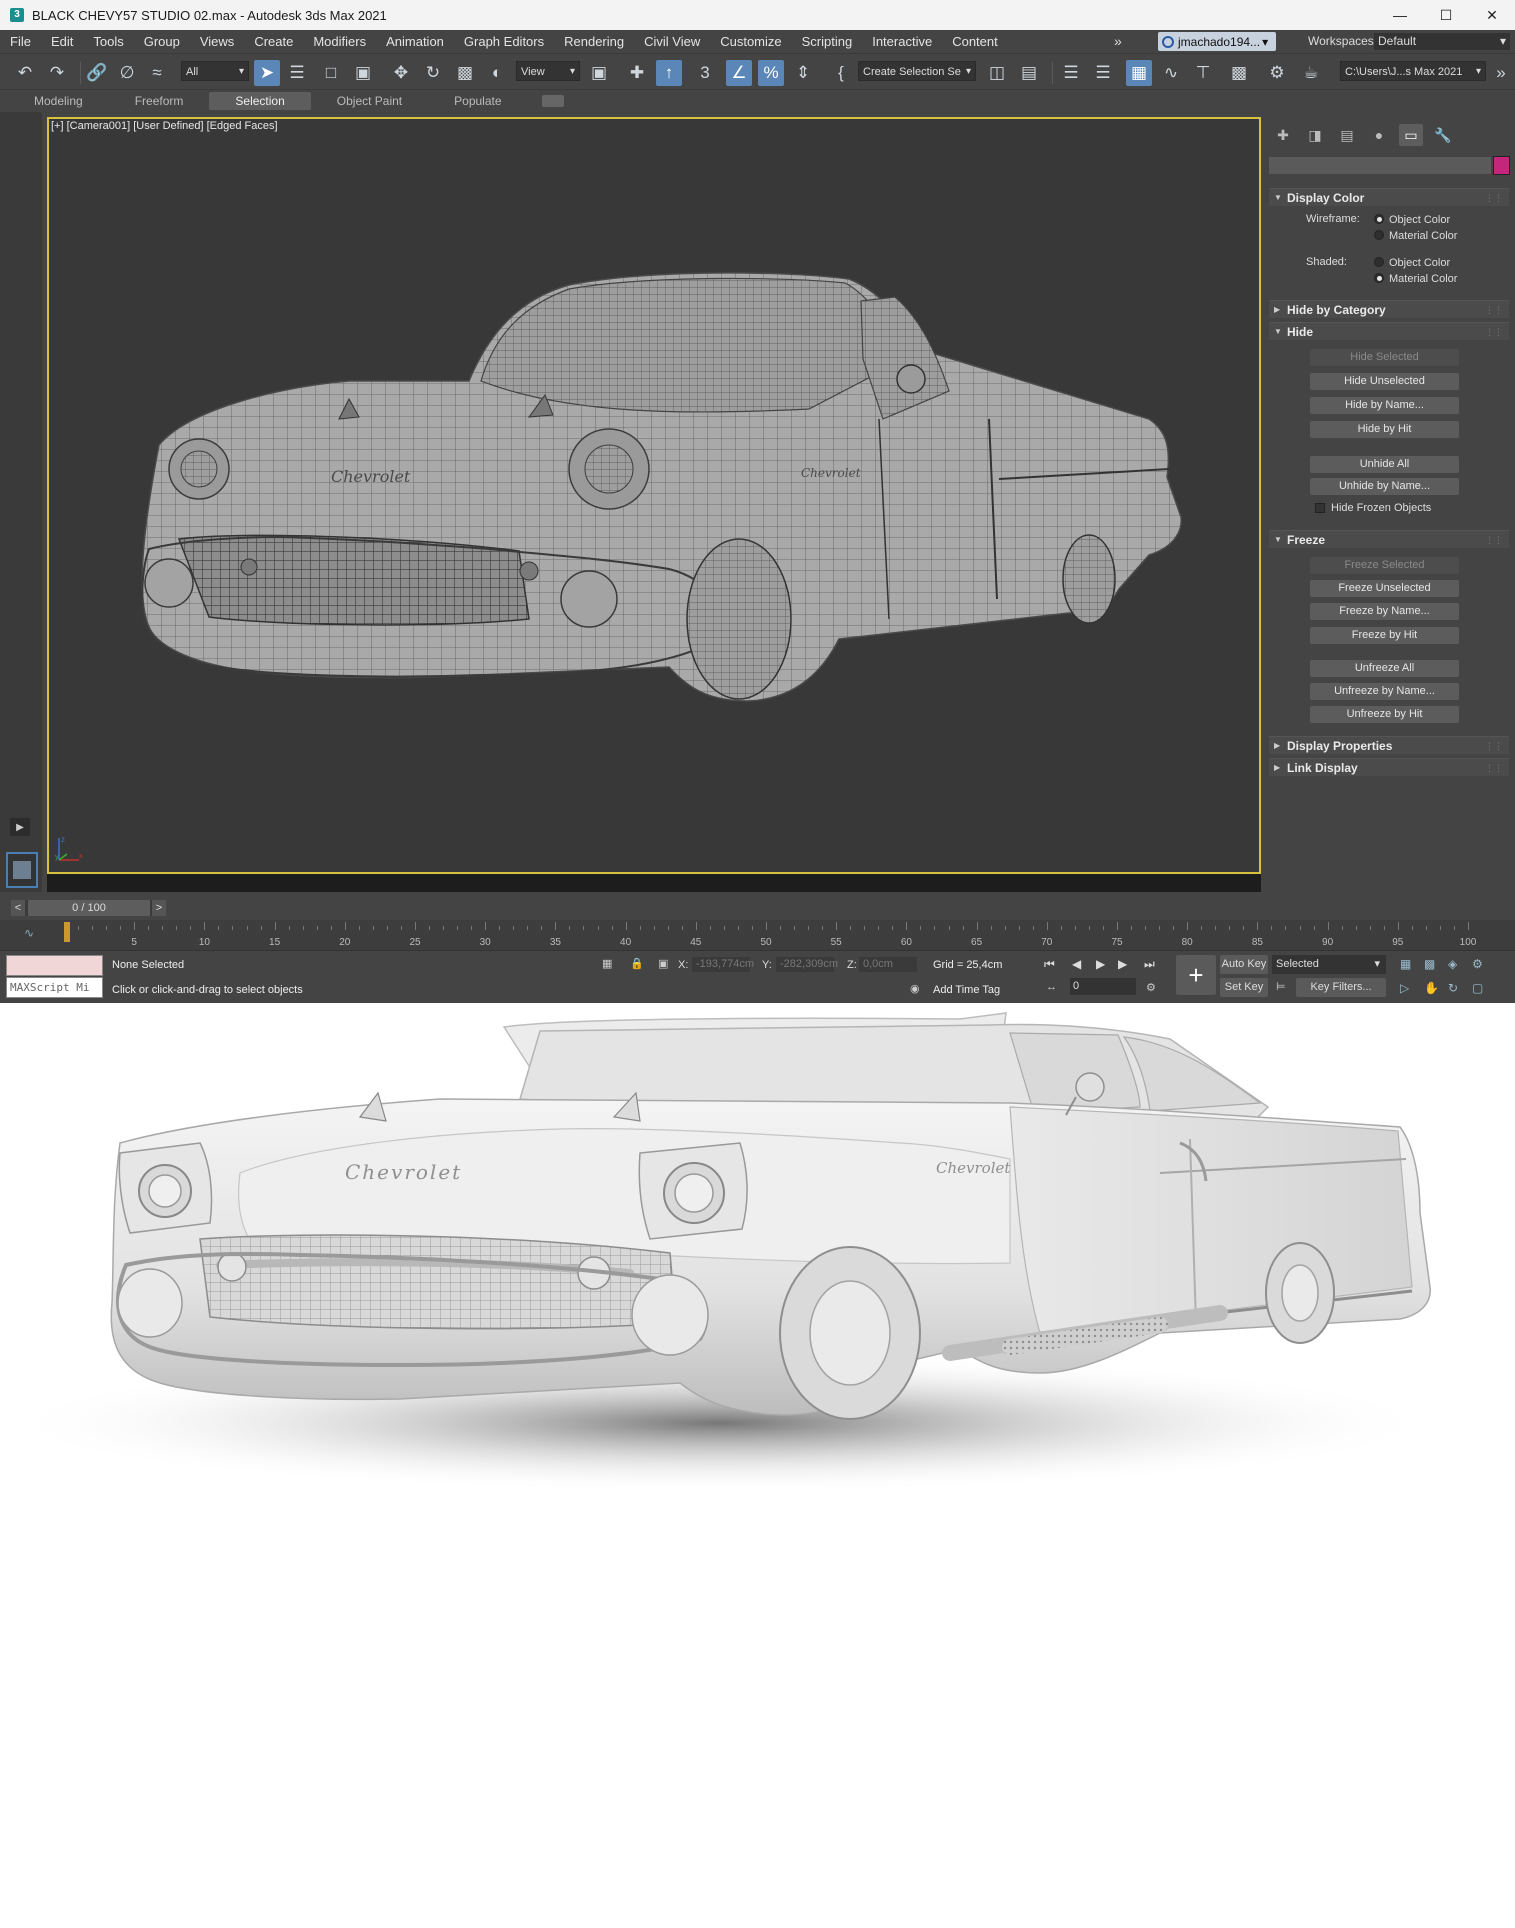 The image size is (1515, 1928). I want to click on close-icon: ✕, so click(1492, 15).